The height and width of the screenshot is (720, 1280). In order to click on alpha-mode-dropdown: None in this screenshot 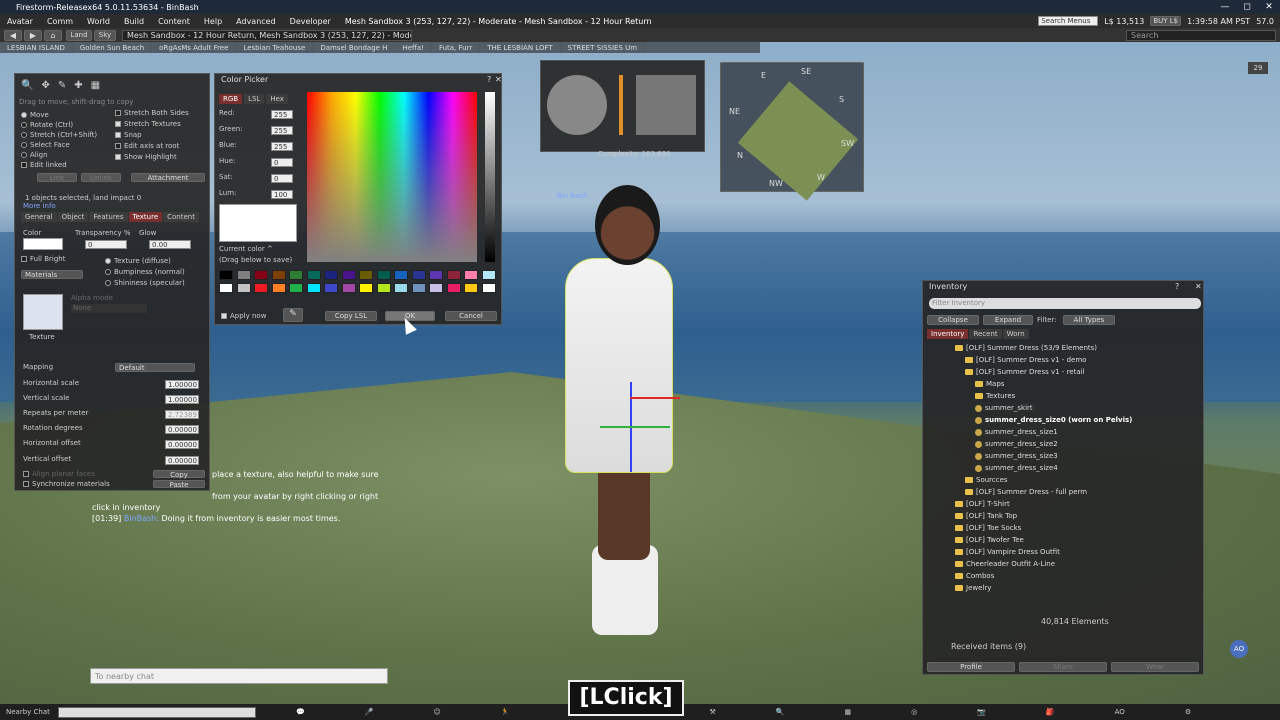, I will do `click(109, 308)`.